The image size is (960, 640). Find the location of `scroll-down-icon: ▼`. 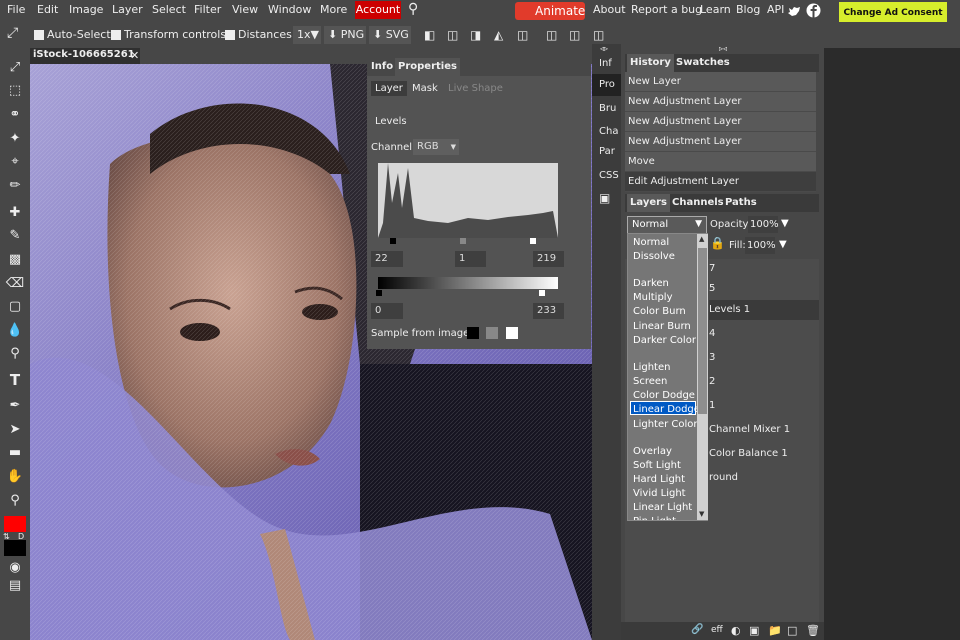

scroll-down-icon: ▼ is located at coordinates (701, 514).